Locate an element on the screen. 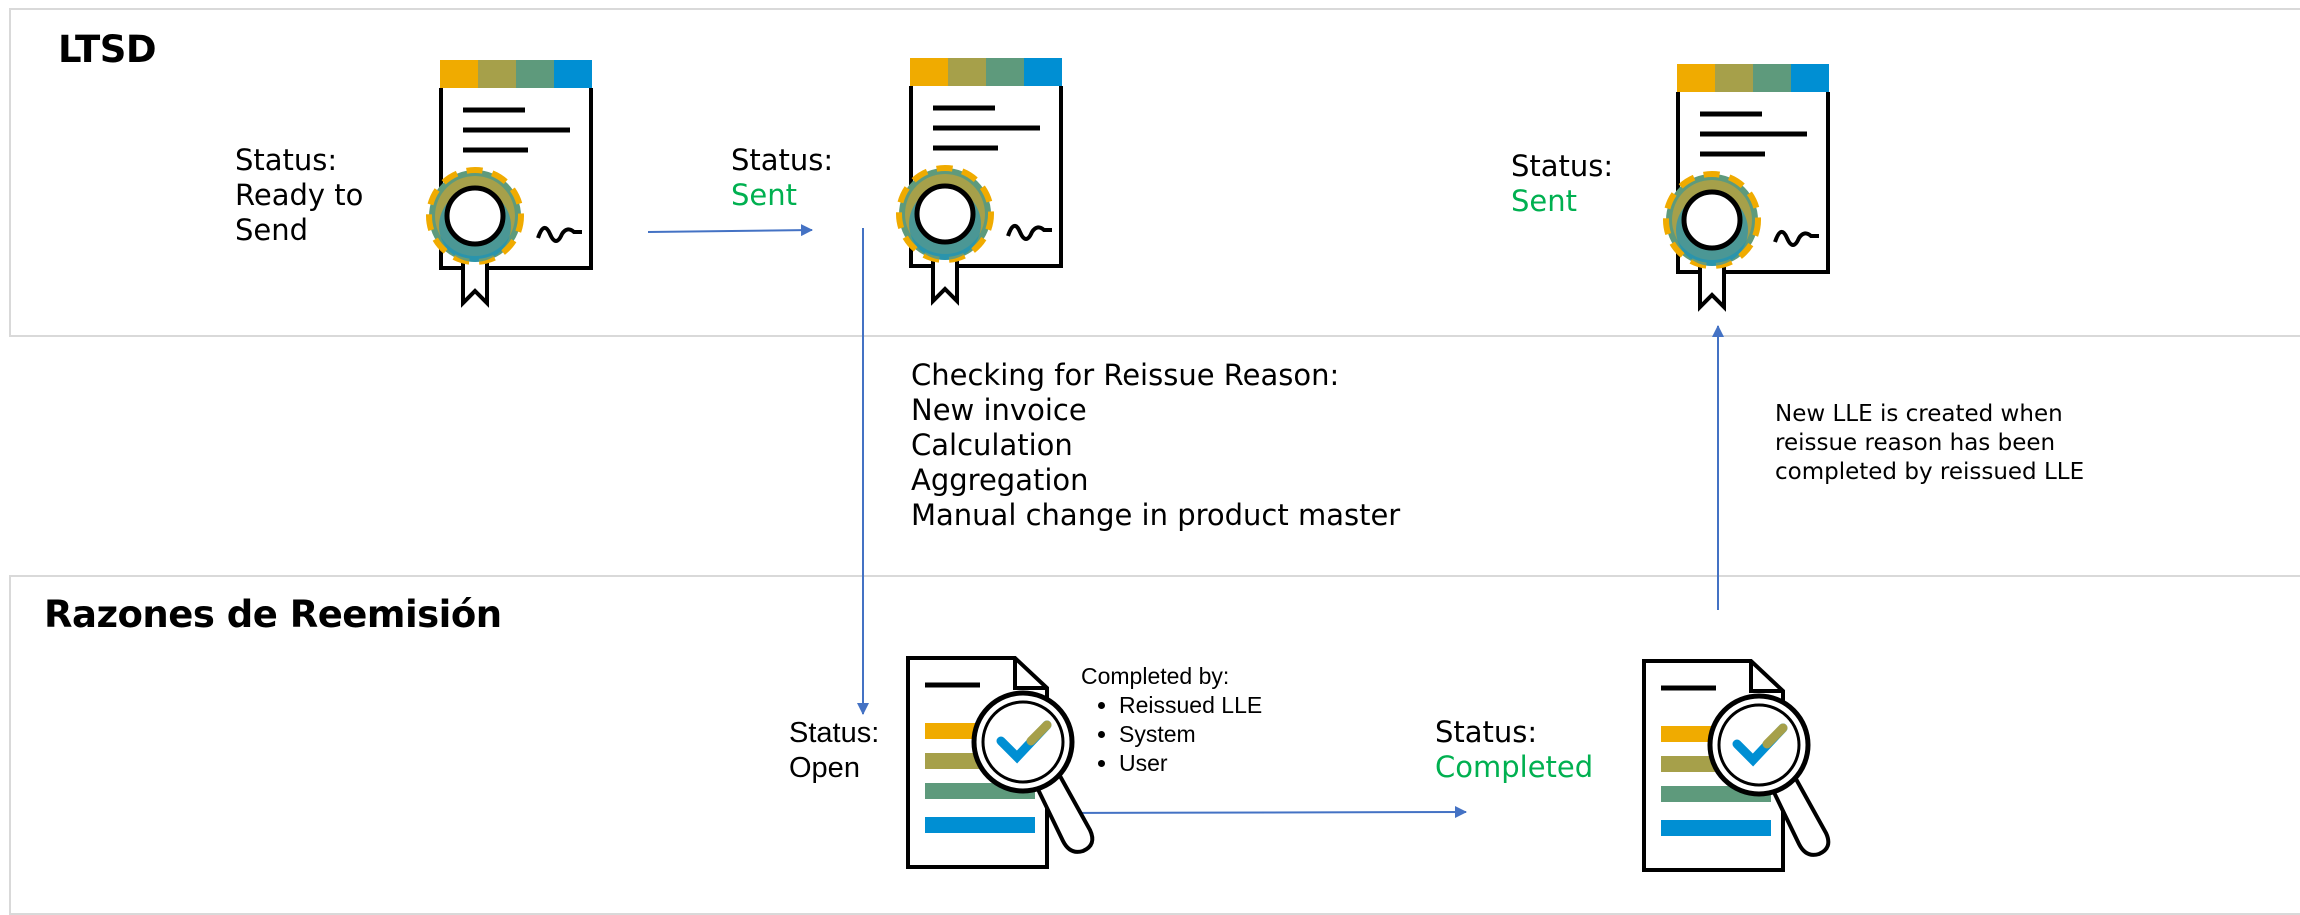  note-line: reissue reason has been is located at coordinates (1915, 443).